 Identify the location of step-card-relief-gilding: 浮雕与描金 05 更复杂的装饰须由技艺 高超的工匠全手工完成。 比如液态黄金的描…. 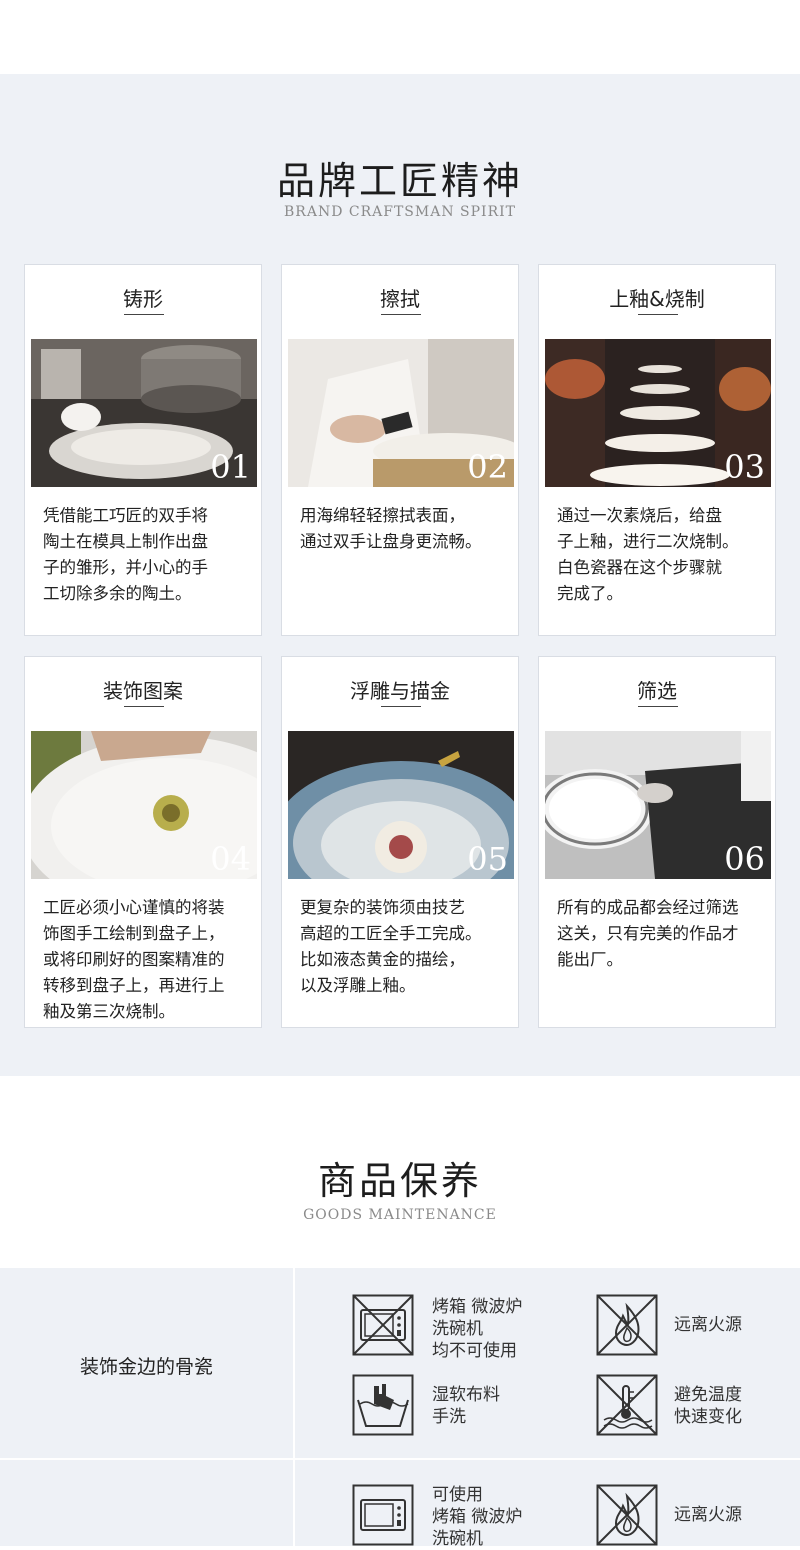
(400, 842).